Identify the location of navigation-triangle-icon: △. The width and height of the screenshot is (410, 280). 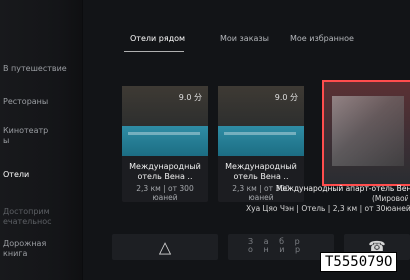
(165, 247).